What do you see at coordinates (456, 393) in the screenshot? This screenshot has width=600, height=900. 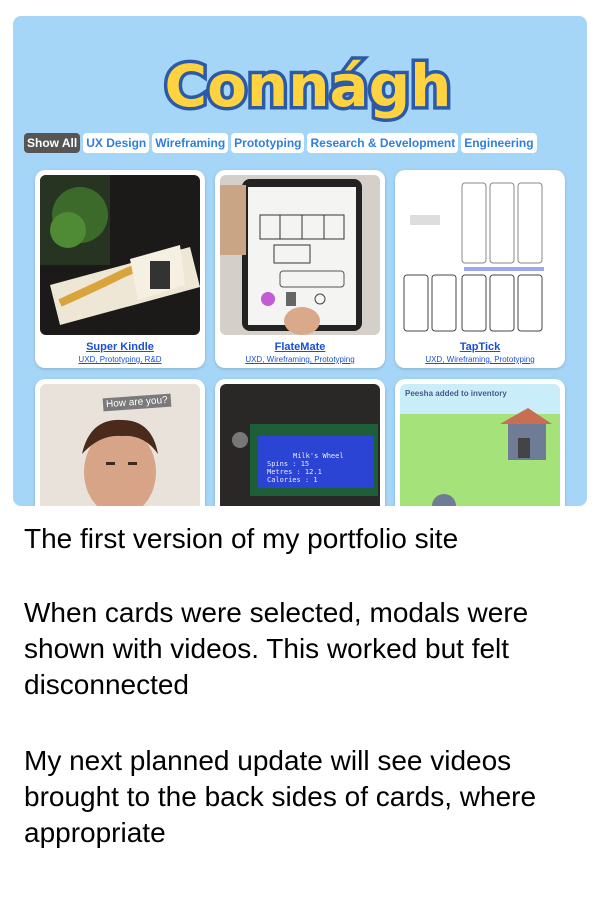 I see `overlay-text: Peesha added to inventory` at bounding box center [456, 393].